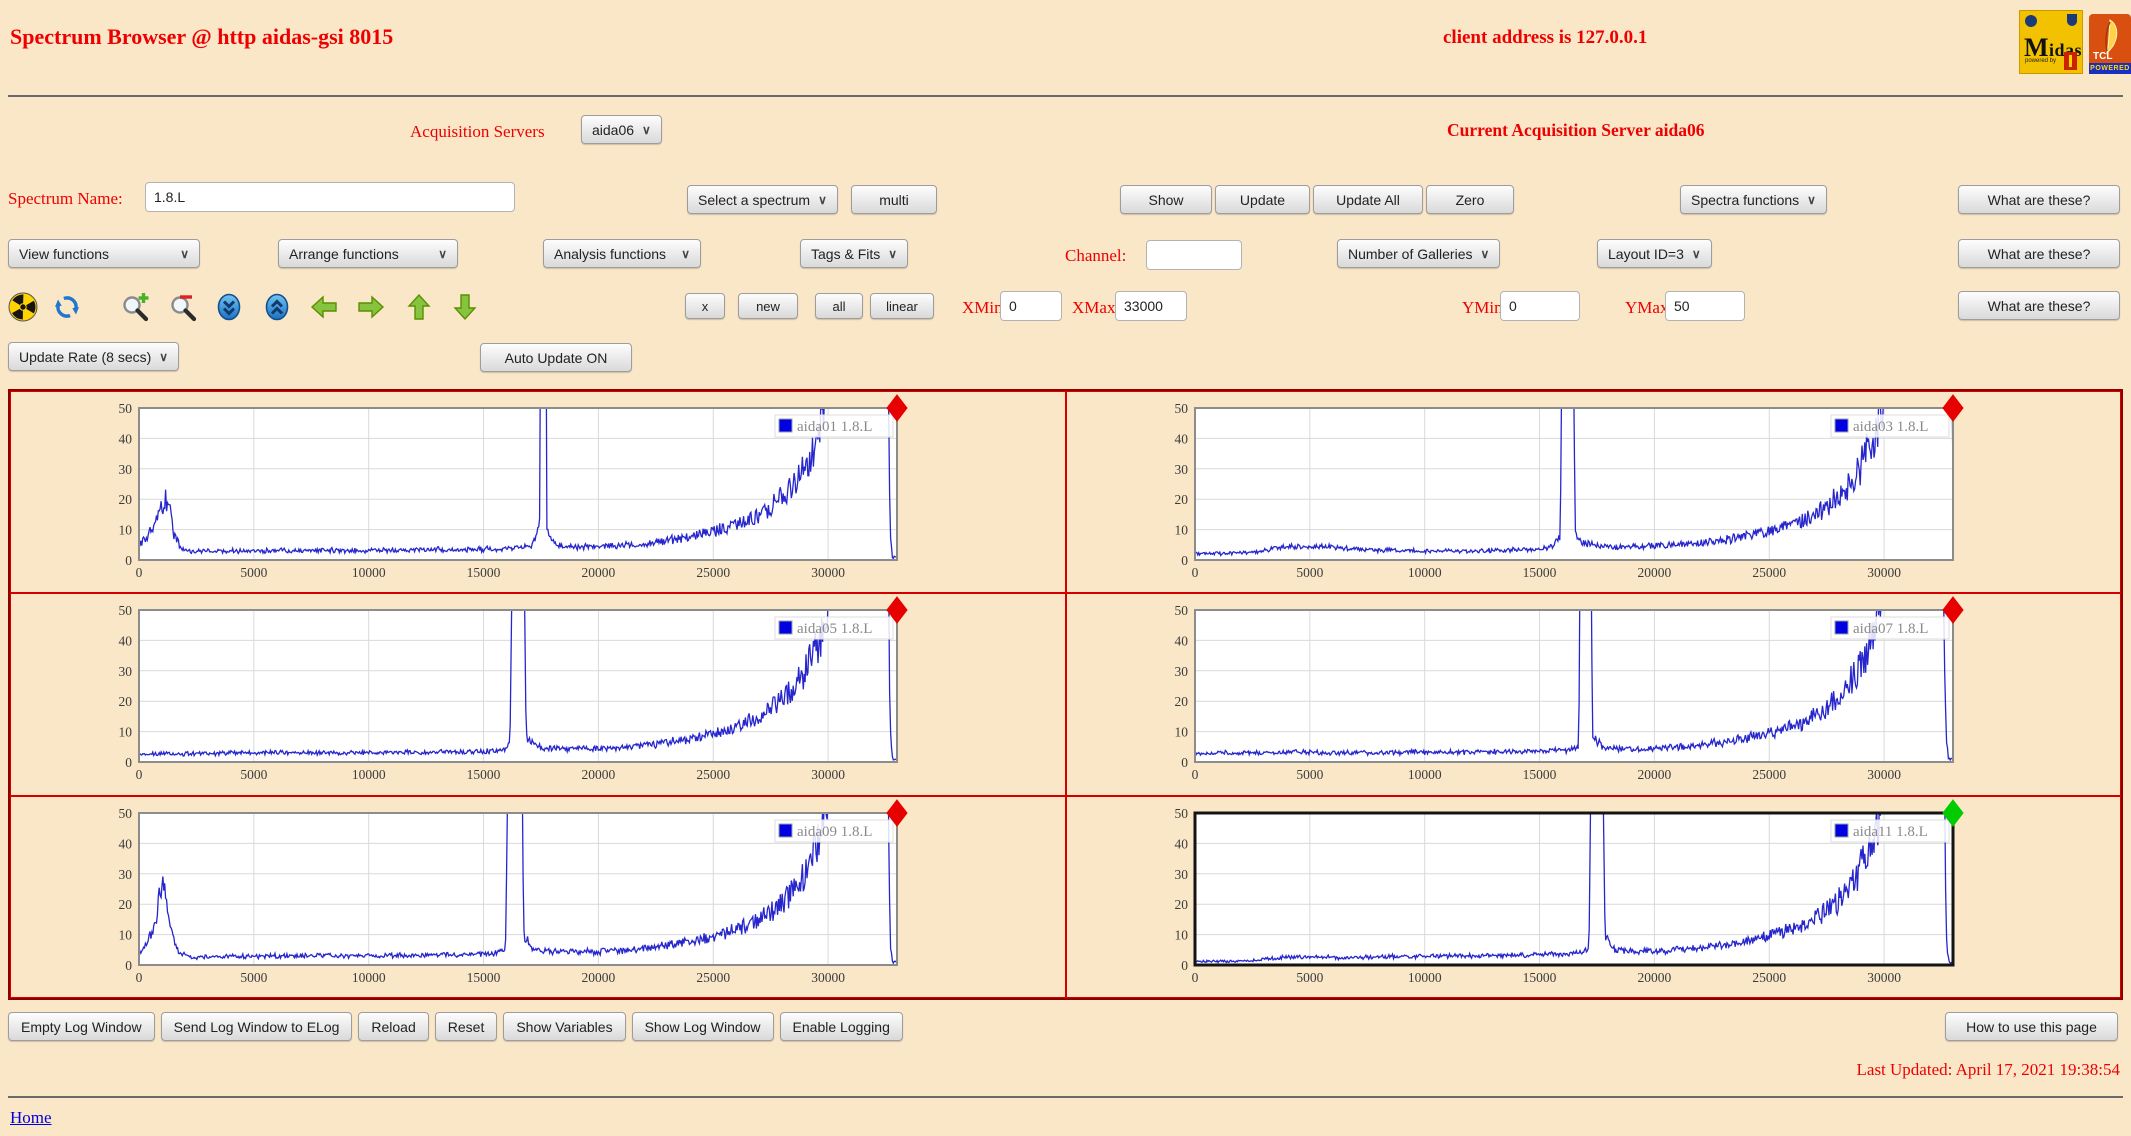  What do you see at coordinates (1166, 199) in the screenshot?
I see `show-button: Show` at bounding box center [1166, 199].